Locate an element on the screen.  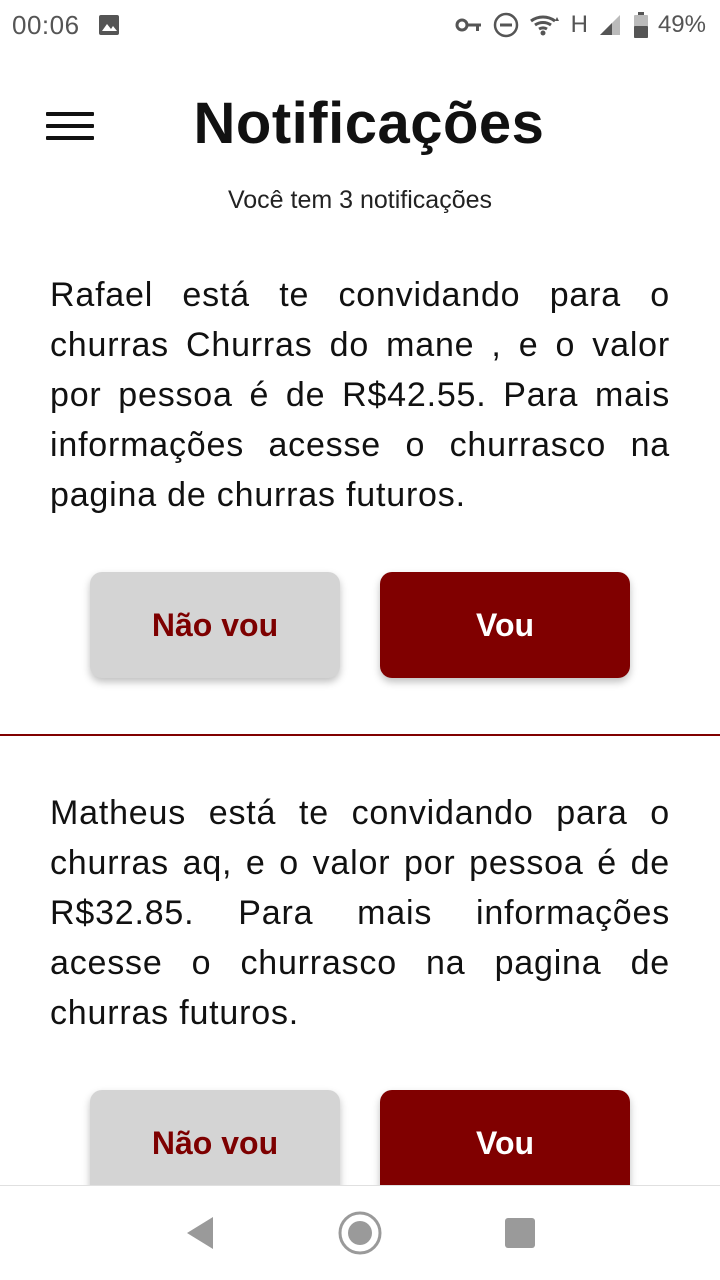
wifi-icon is located at coordinates (545, 25).